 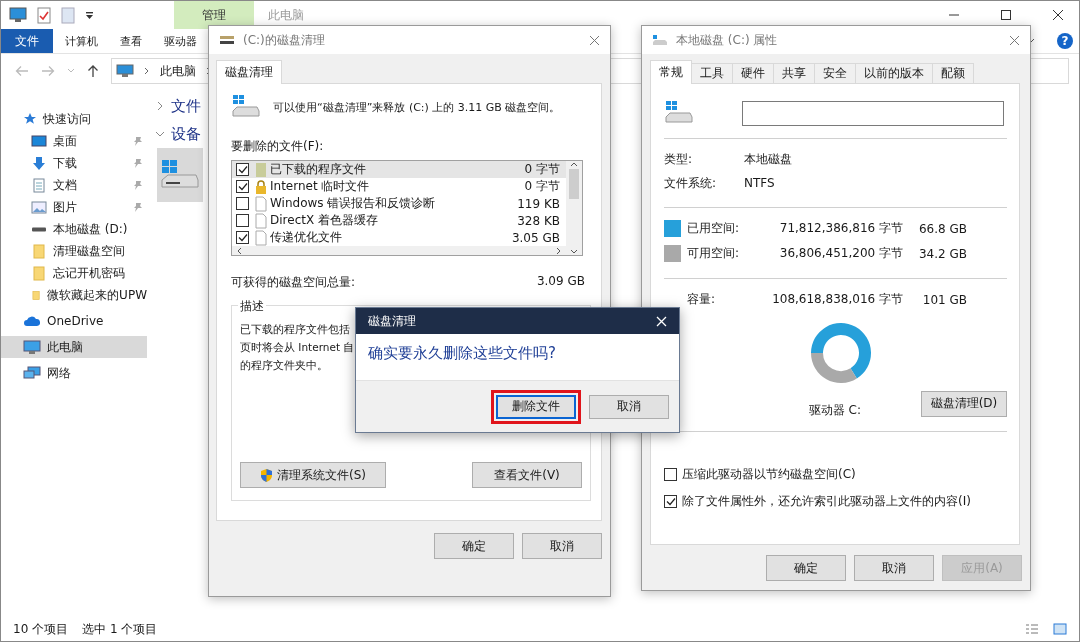 I want to click on scrollbar-thumb, so click(x=574, y=184).